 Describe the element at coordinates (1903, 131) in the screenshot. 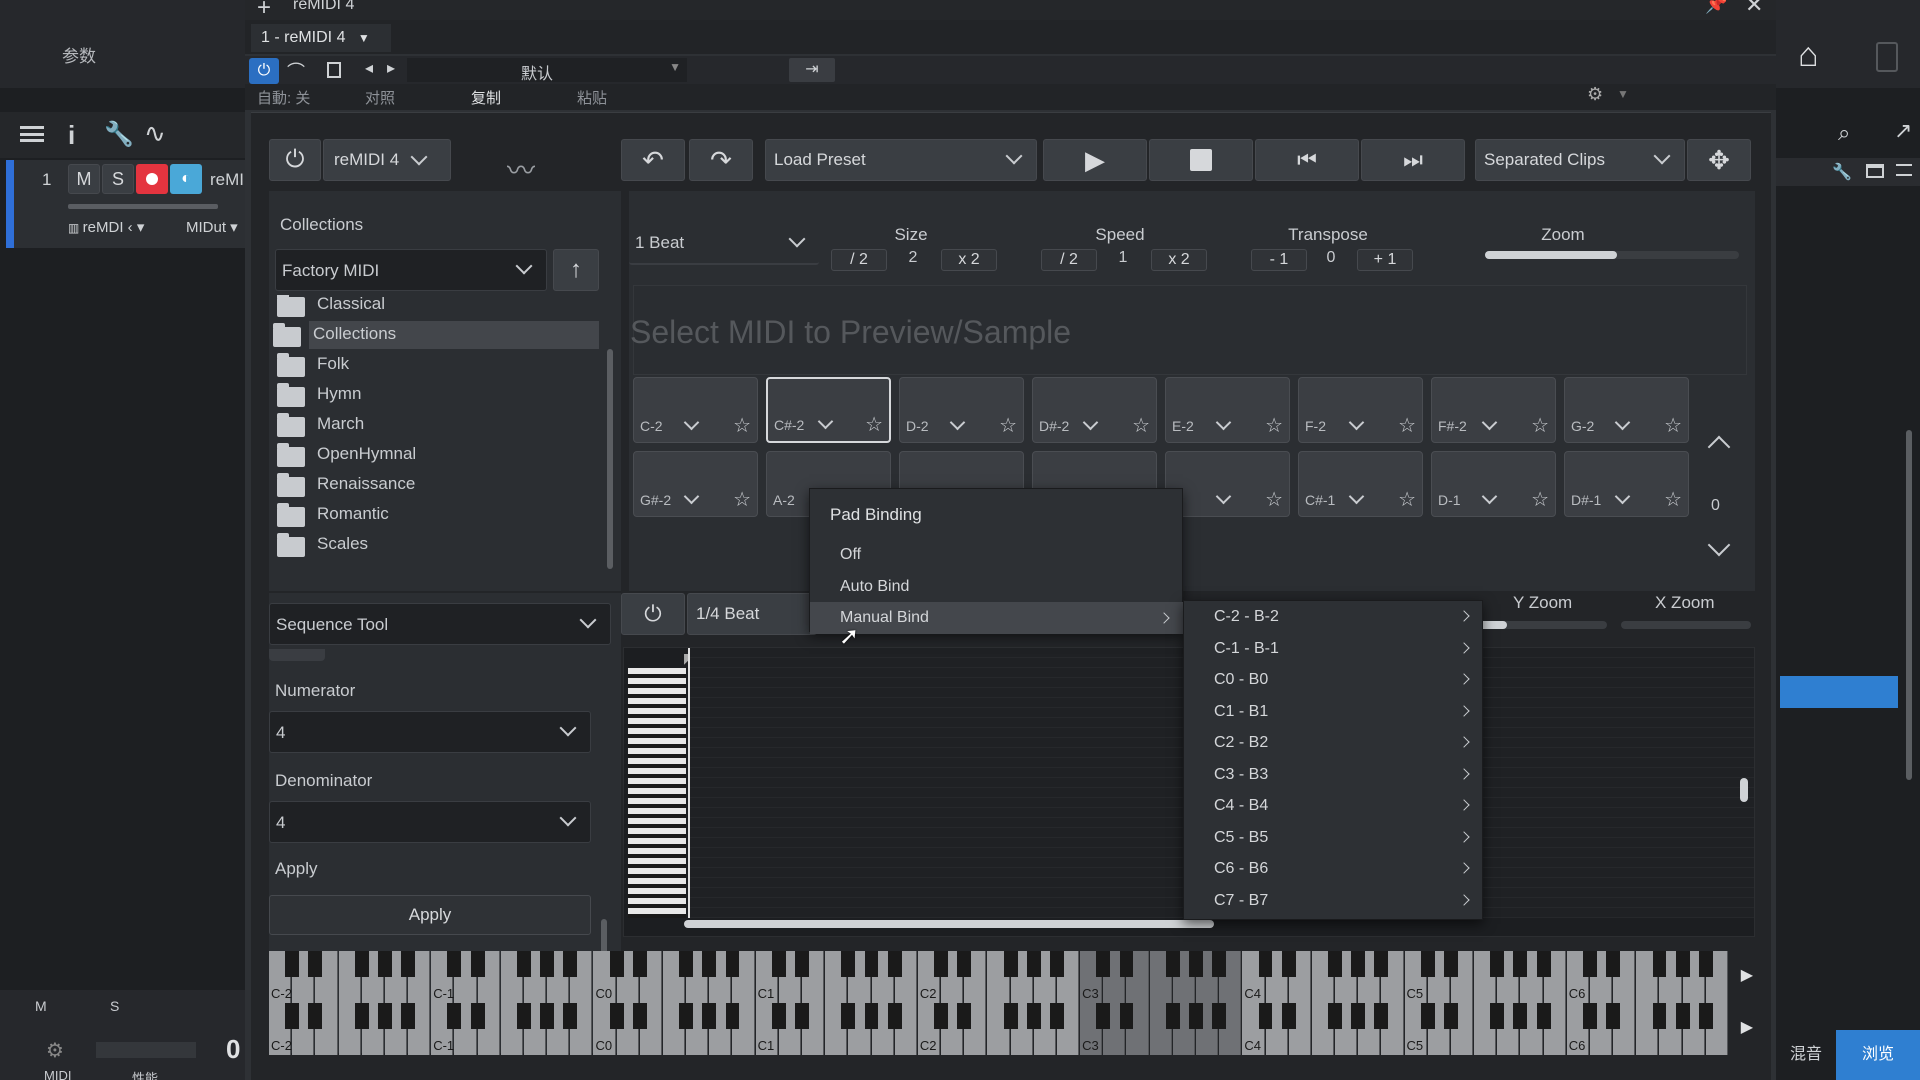

I see `expand-icon: ↗` at that location.